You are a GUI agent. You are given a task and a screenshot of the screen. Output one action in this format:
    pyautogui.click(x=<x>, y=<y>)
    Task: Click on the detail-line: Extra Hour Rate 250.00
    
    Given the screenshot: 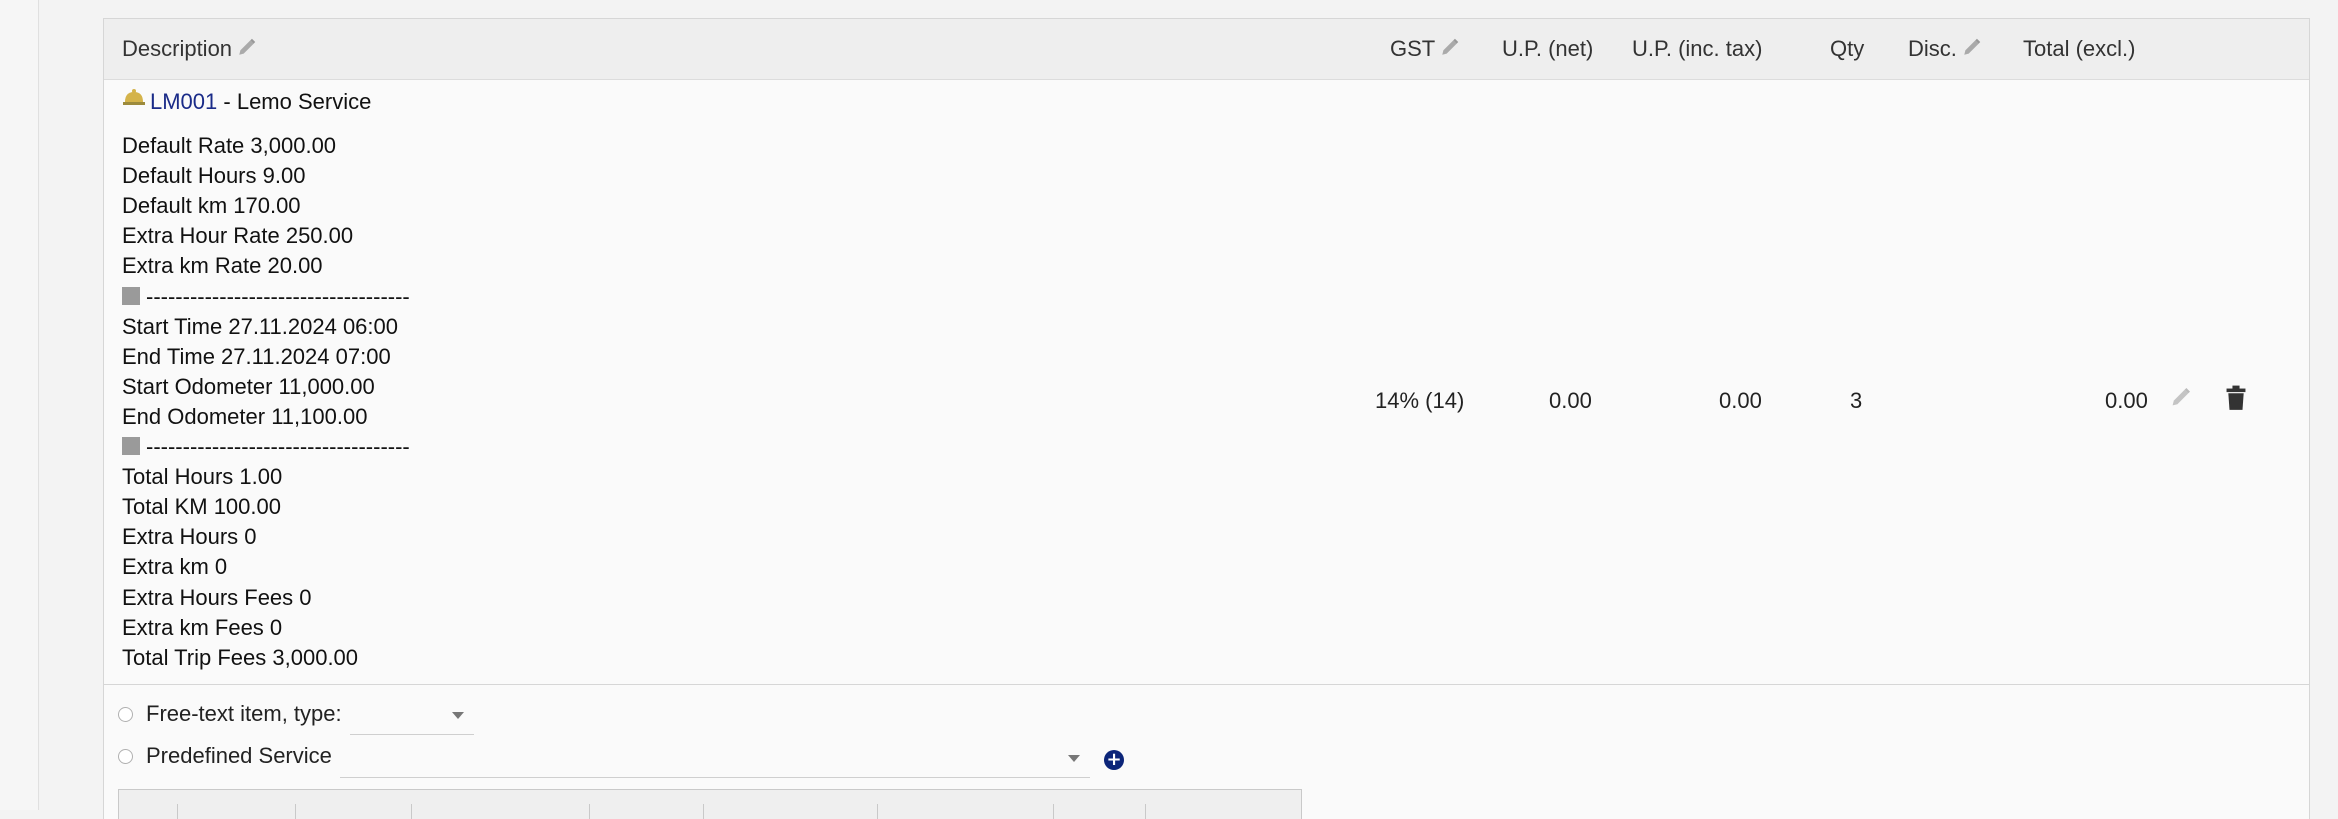 What is the action you would take?
    pyautogui.click(x=238, y=236)
    